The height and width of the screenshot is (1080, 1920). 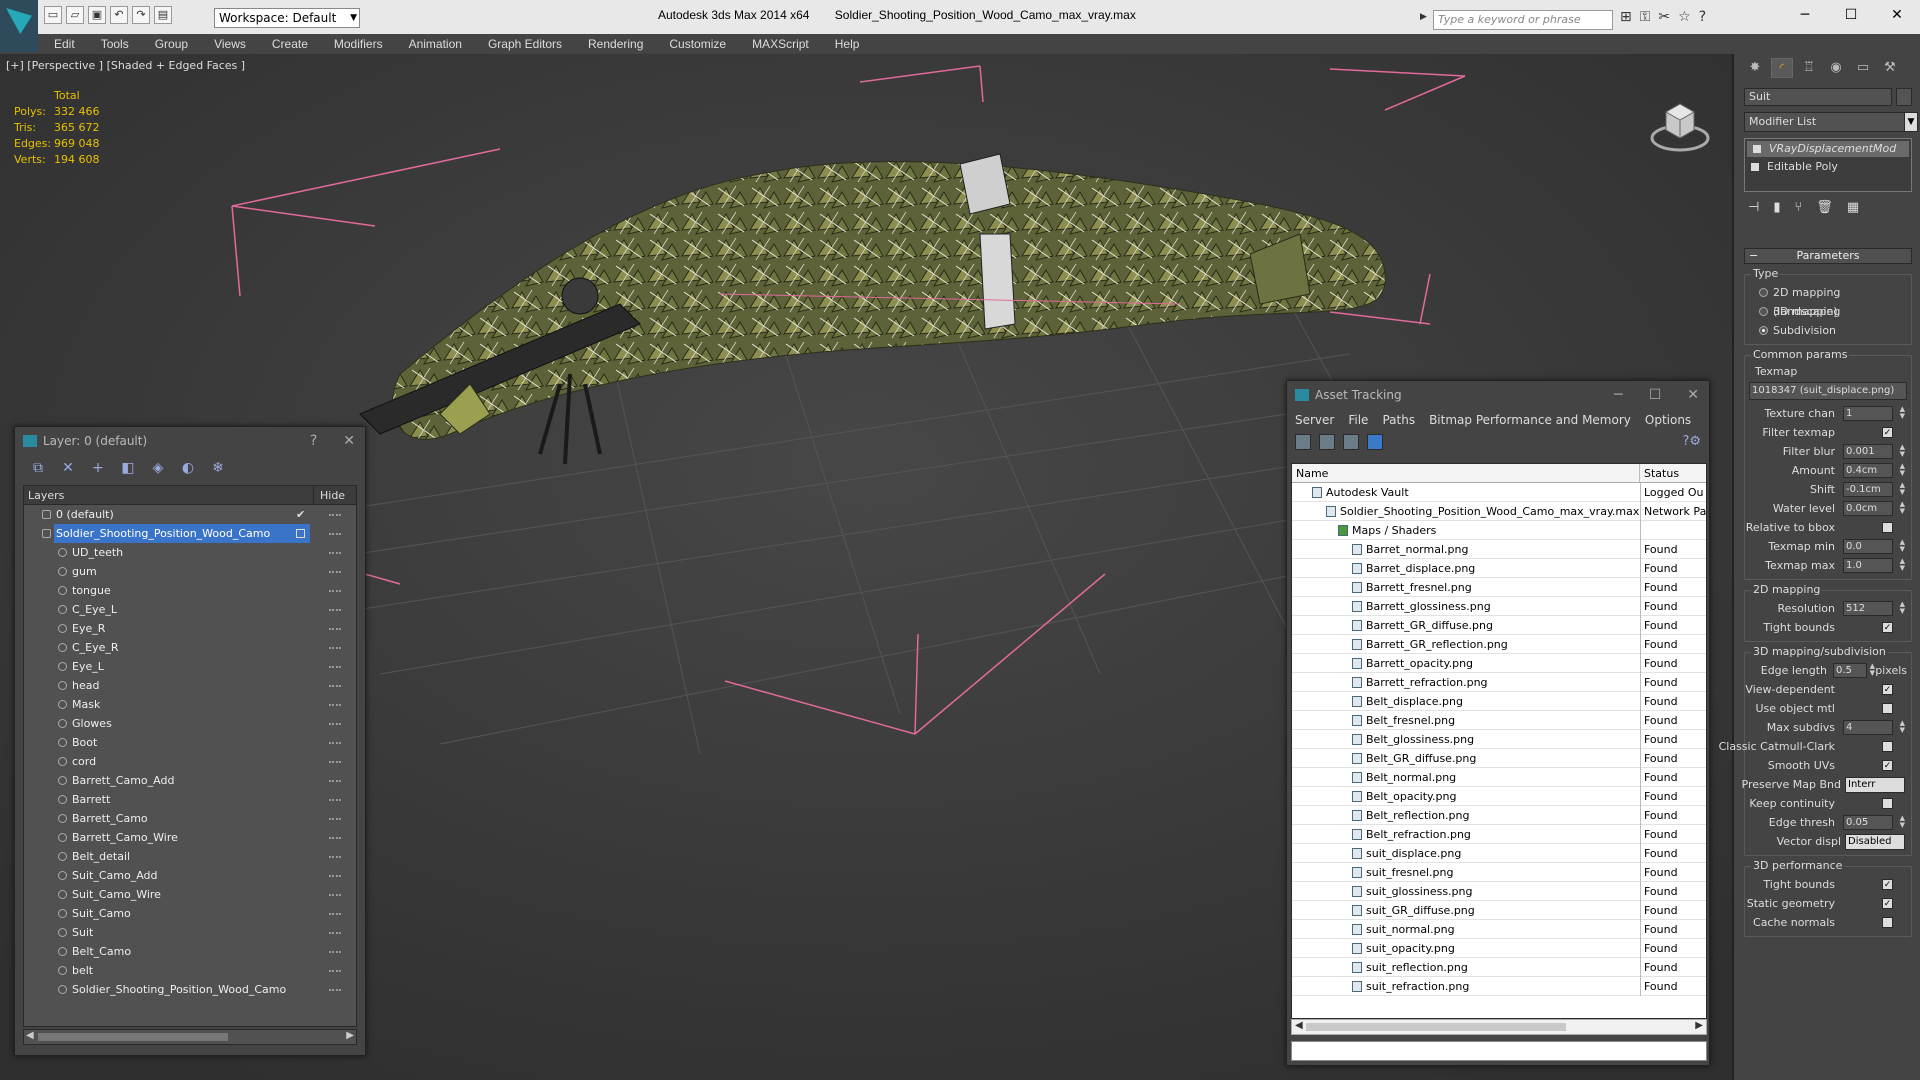 What do you see at coordinates (290, 44) in the screenshot?
I see `menu-create: Create` at bounding box center [290, 44].